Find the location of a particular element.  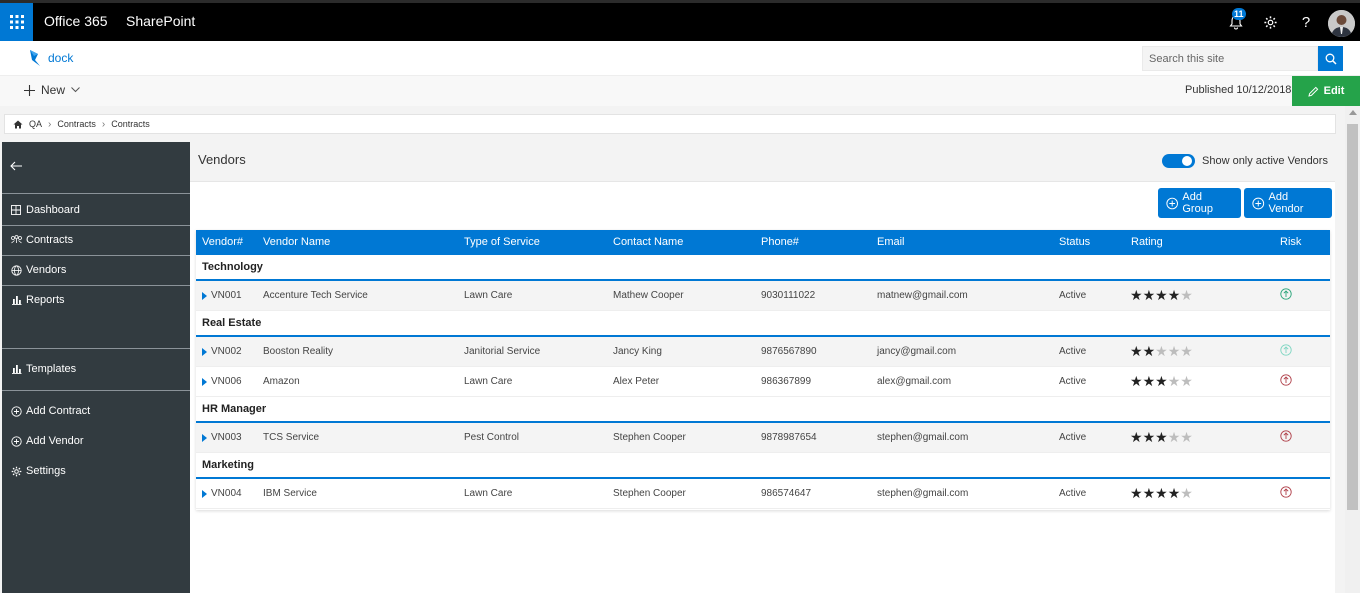

group-label: Technology is located at coordinates (232, 267).